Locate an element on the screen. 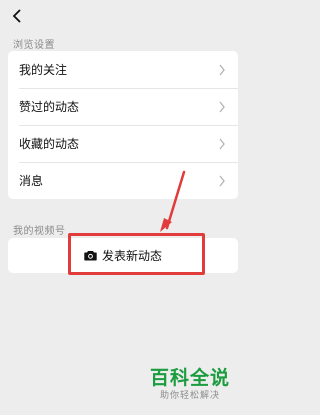  watermark-logo: 百科全说 助你轻松解决 is located at coordinates (190, 385).